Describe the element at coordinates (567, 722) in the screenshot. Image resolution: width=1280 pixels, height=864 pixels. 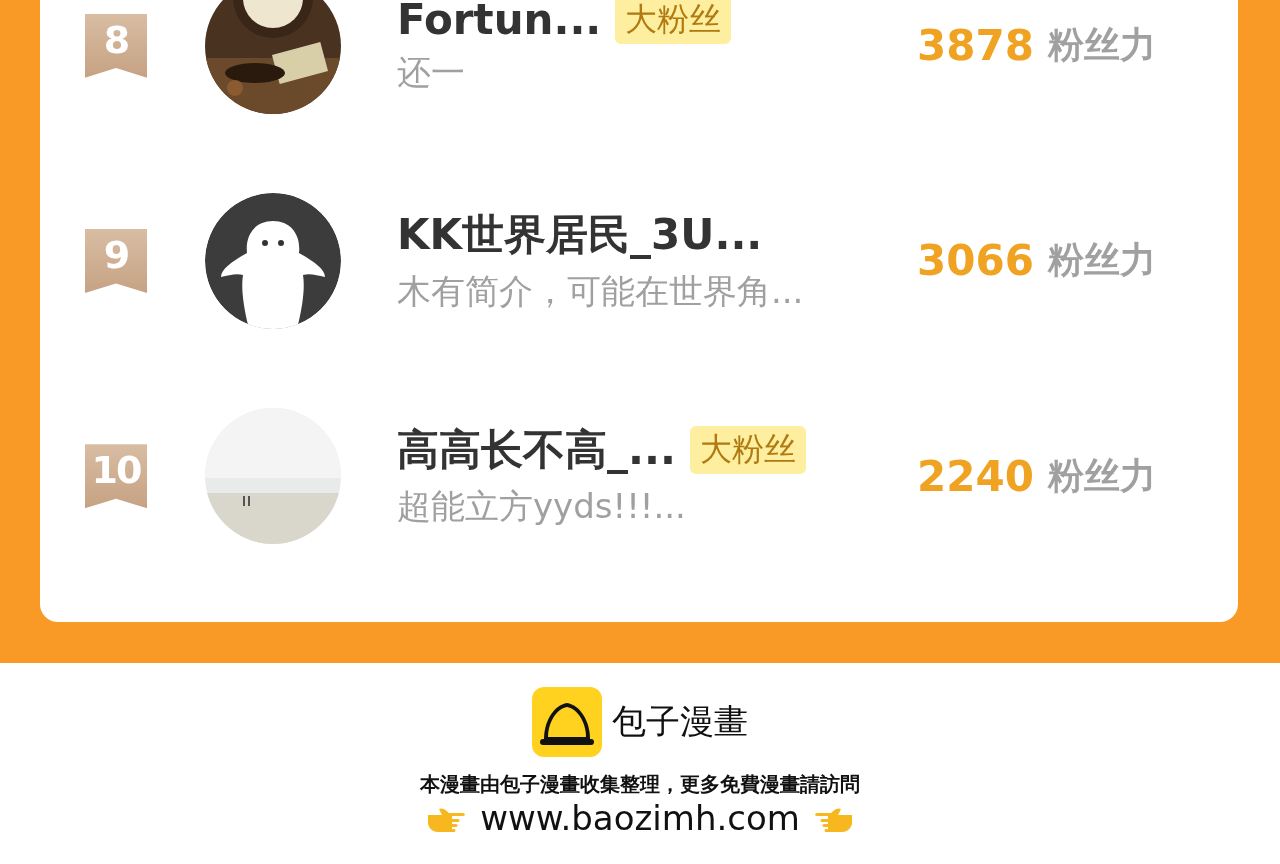
I see `bun-logo-icon` at that location.